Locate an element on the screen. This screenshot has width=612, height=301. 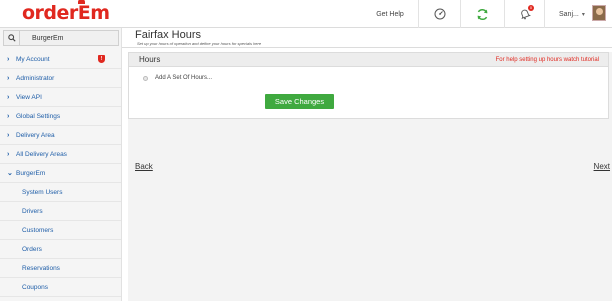
sidebar-item-label: Administrator is located at coordinates (35, 78).